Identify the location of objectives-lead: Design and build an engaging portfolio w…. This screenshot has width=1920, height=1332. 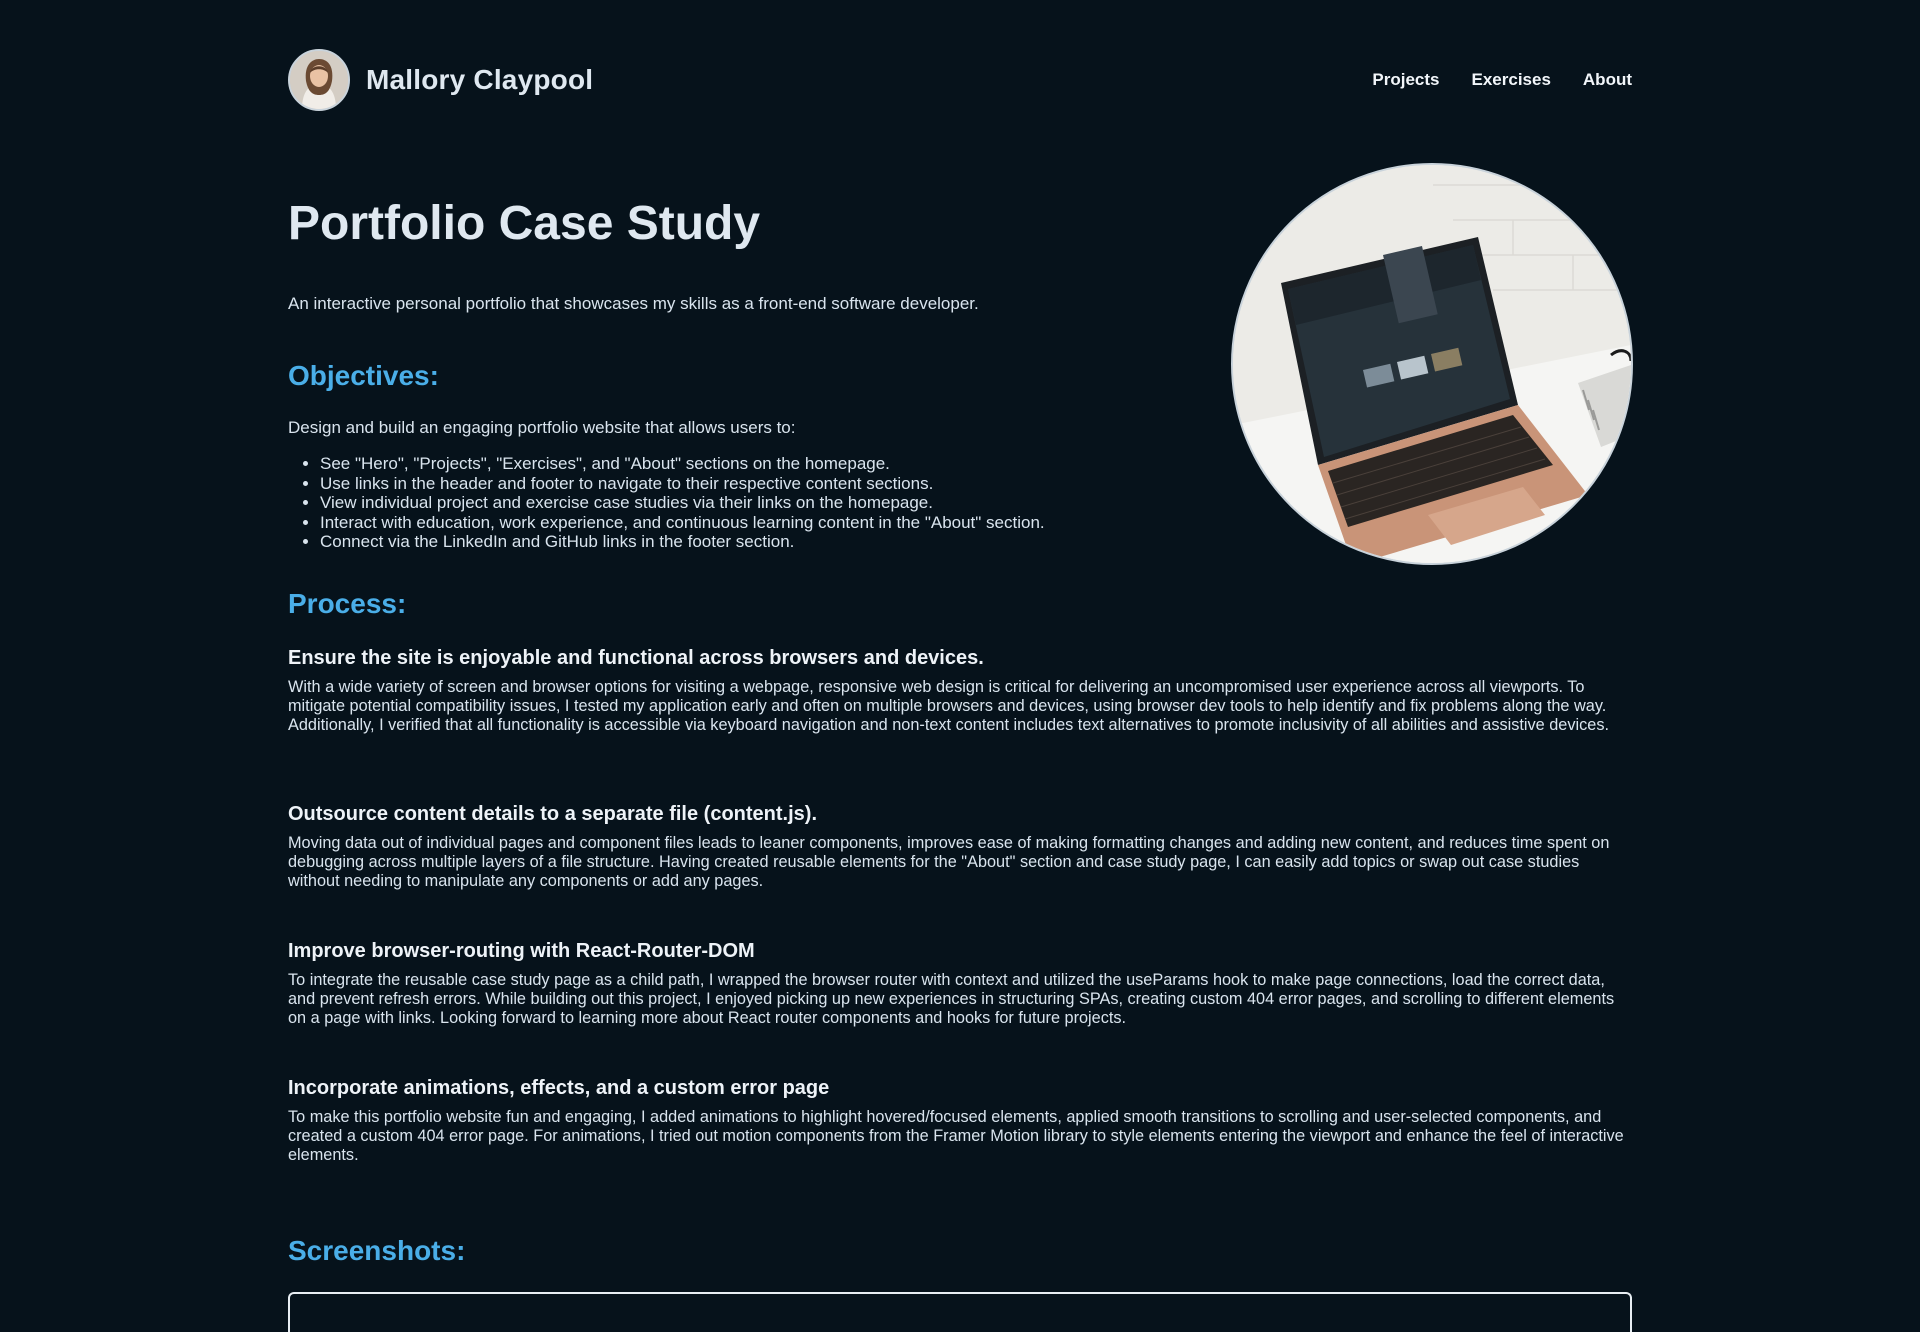
(542, 427).